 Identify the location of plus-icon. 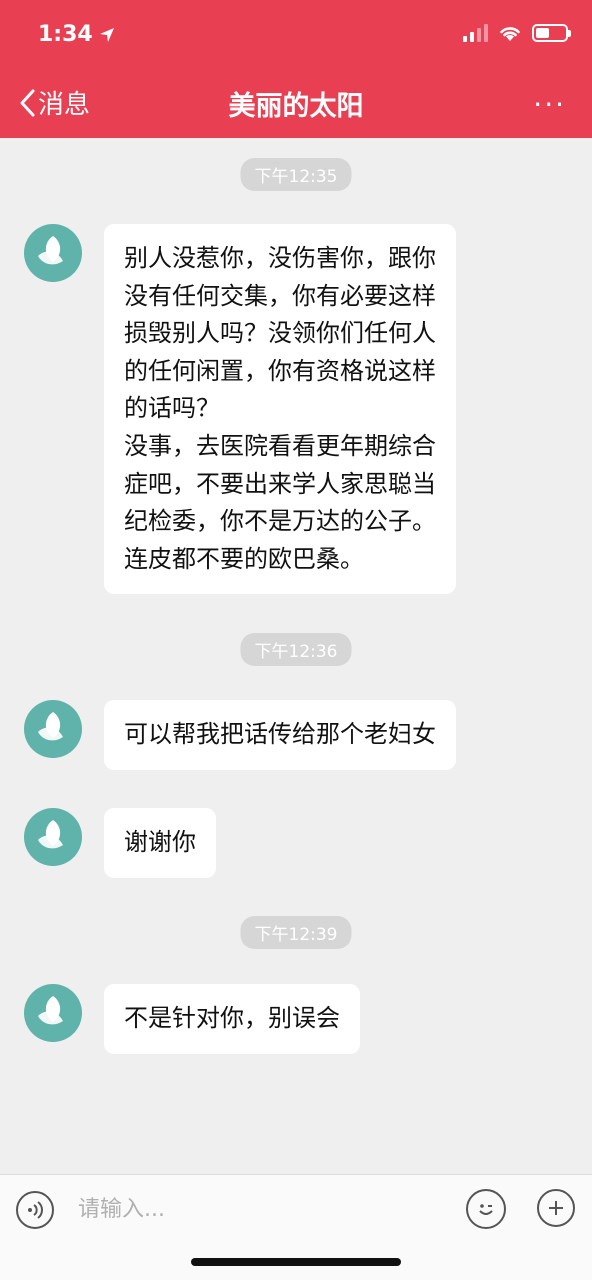
(556, 1208).